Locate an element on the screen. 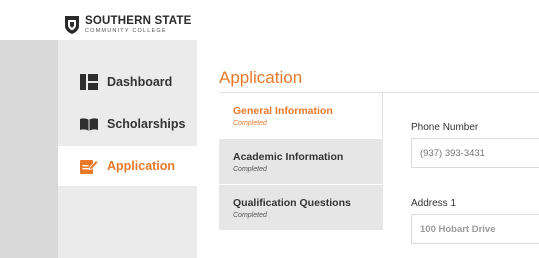  step-academic-information: Academic Information Completed is located at coordinates (301, 162).